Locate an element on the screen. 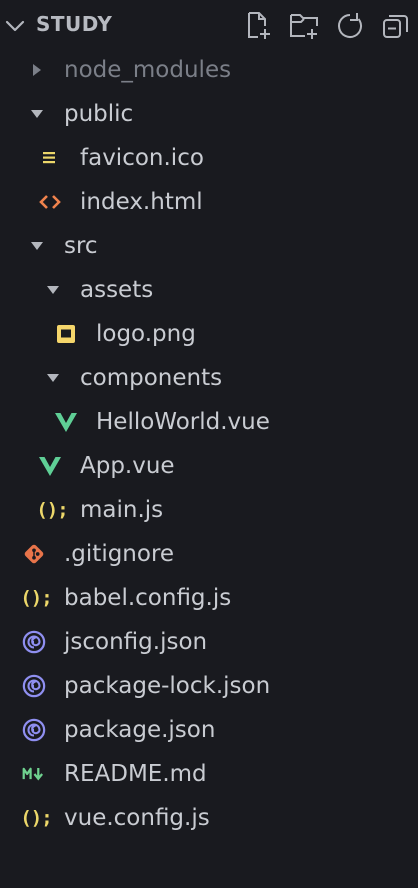  new-folder-button is located at coordinates (304, 26).